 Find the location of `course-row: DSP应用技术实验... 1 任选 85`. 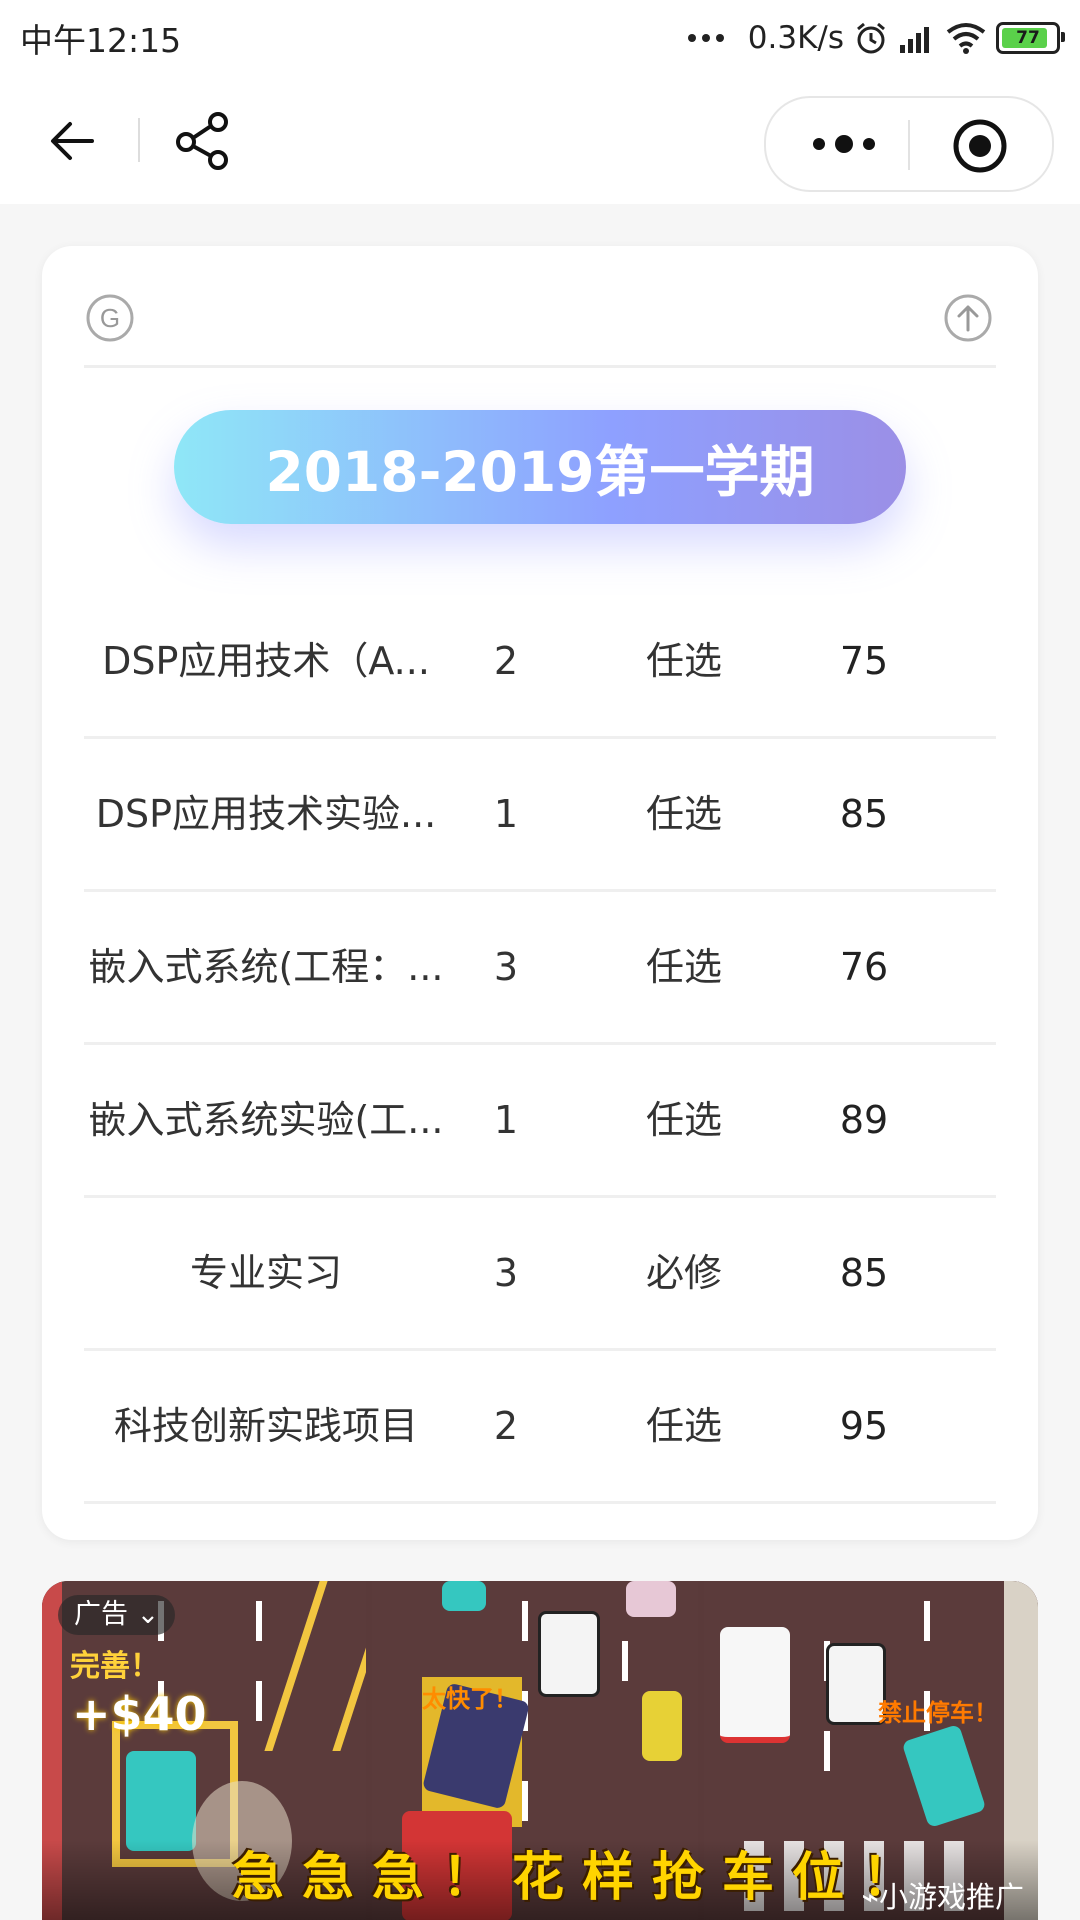

course-row: DSP应用技术实验... 1 任选 85 is located at coordinates (540, 815).